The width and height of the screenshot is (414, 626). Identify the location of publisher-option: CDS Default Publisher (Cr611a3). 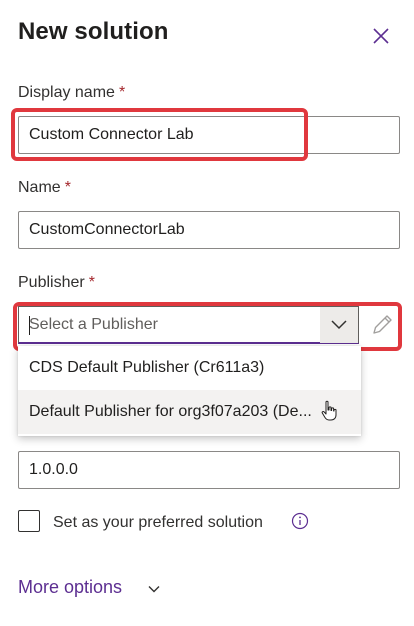
(189, 368).